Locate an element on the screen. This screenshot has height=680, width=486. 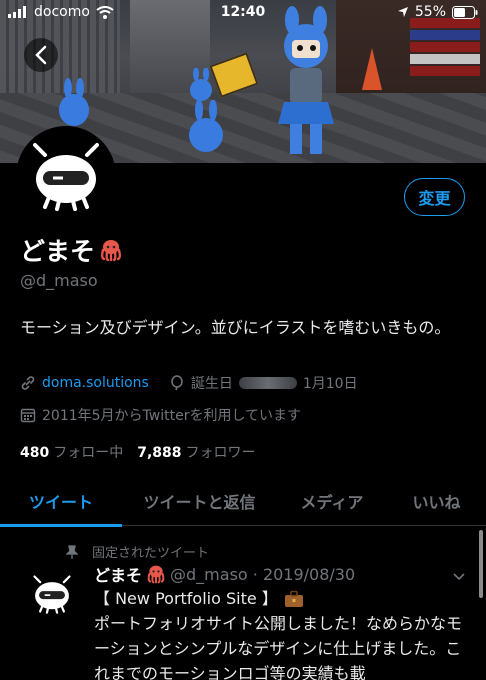
battery-icon is located at coordinates (465, 12).